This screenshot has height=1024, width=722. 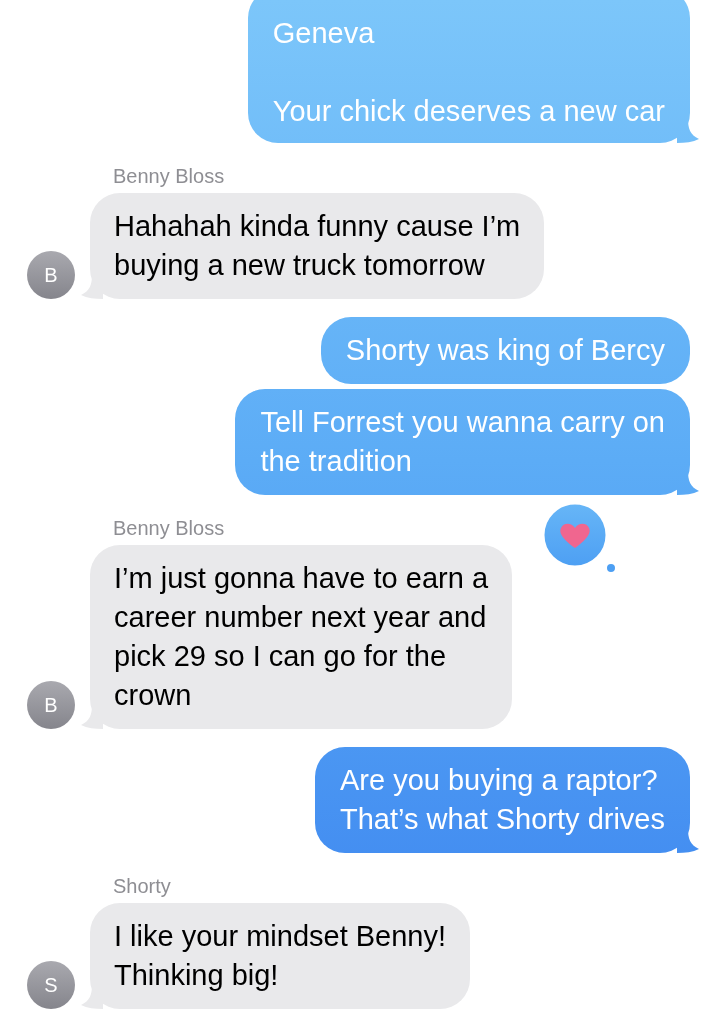 I want to click on sender-name: Shorty, so click(x=142, y=886).